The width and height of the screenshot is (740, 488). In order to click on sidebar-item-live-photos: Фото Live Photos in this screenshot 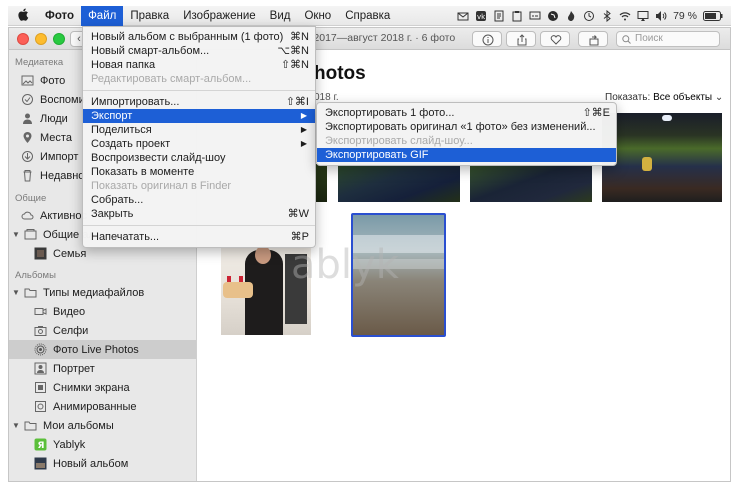, I will do `click(102, 349)`.